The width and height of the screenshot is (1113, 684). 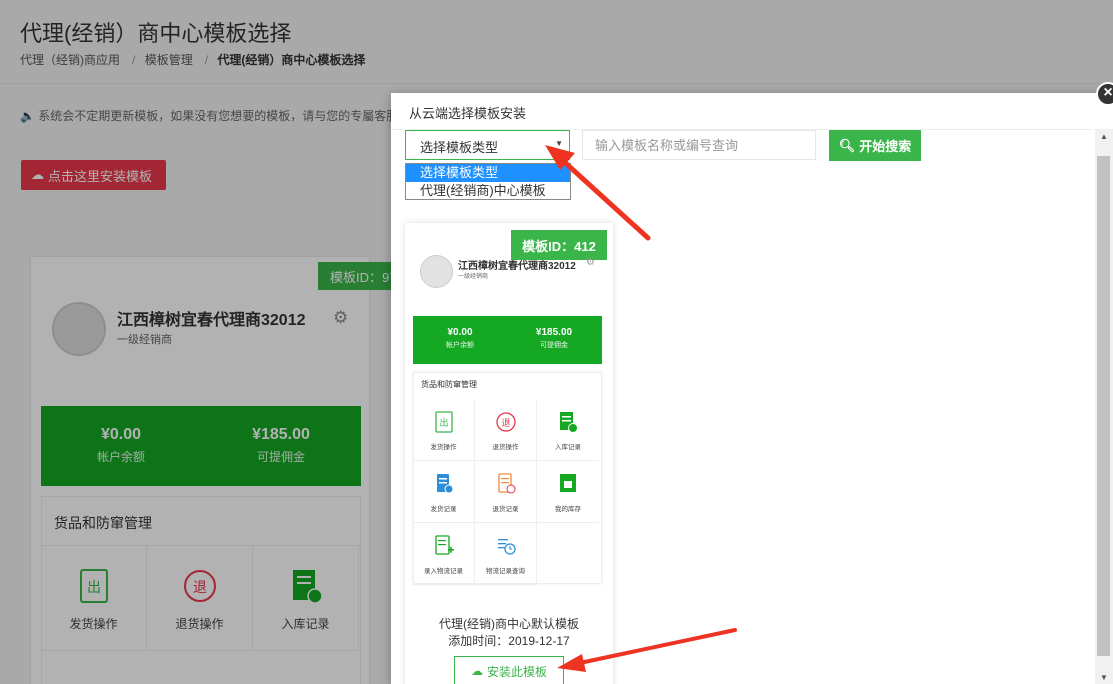 I want to click on op-label: 退货记录, so click(x=505, y=509).